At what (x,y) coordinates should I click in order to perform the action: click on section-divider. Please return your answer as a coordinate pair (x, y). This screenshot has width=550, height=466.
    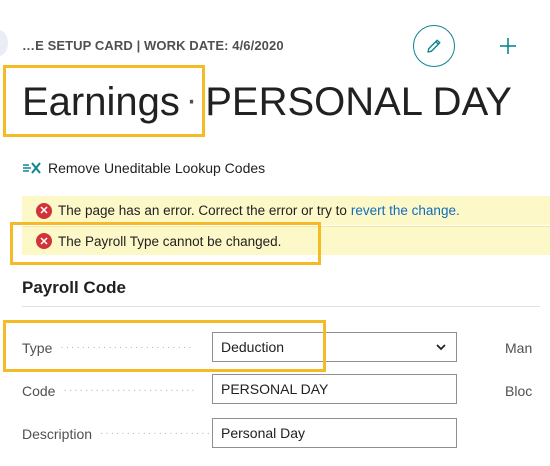
    Looking at the image, I should click on (281, 306).